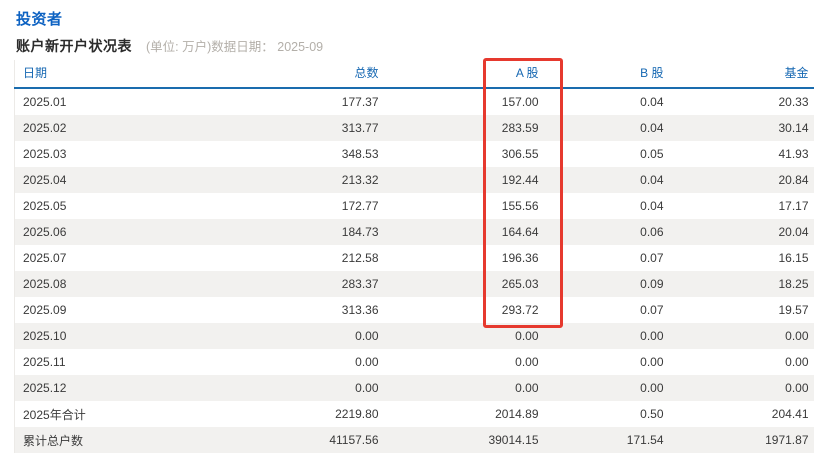  What do you see at coordinates (45, 206) in the screenshot?
I see `date-cell: 2025.05` at bounding box center [45, 206].